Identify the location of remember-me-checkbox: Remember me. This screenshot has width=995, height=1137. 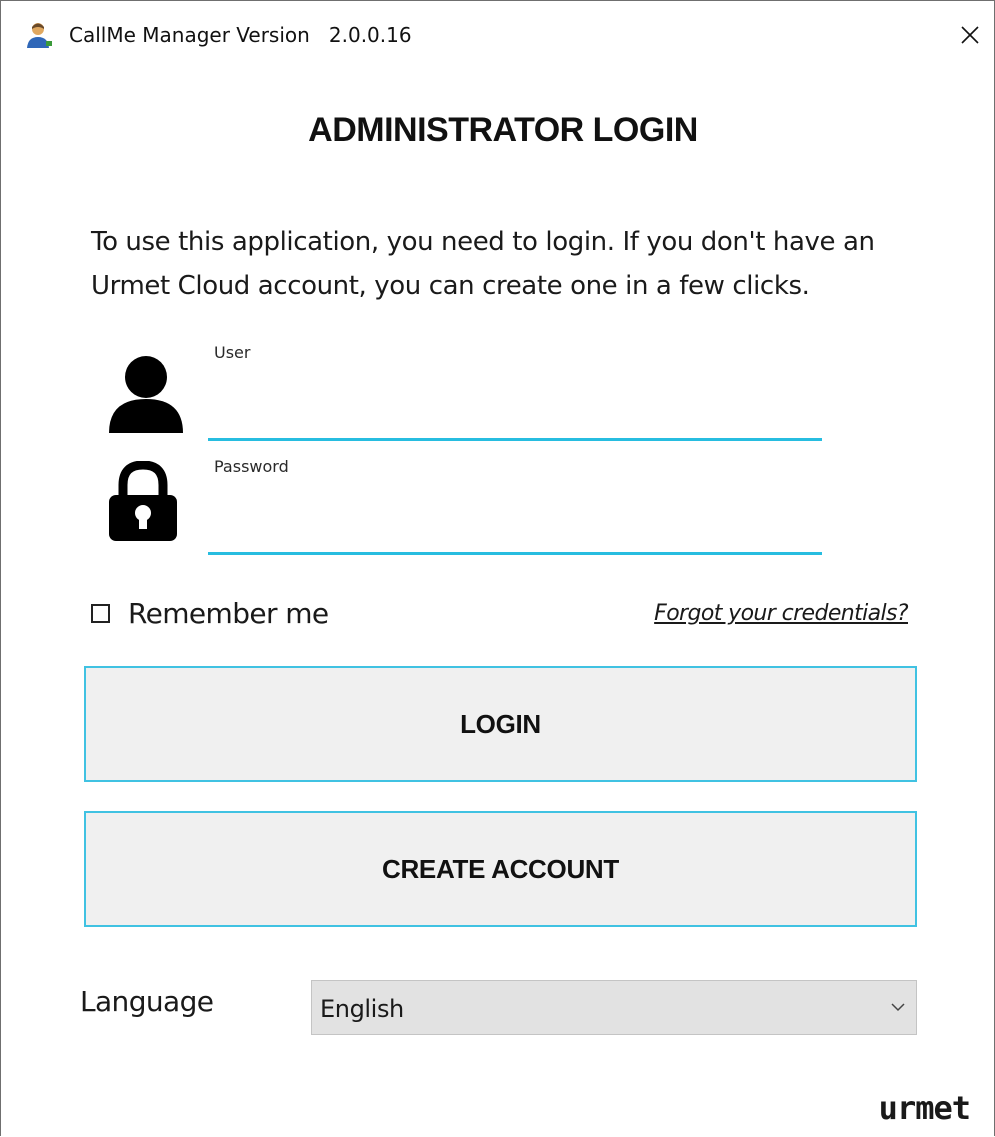
(210, 613).